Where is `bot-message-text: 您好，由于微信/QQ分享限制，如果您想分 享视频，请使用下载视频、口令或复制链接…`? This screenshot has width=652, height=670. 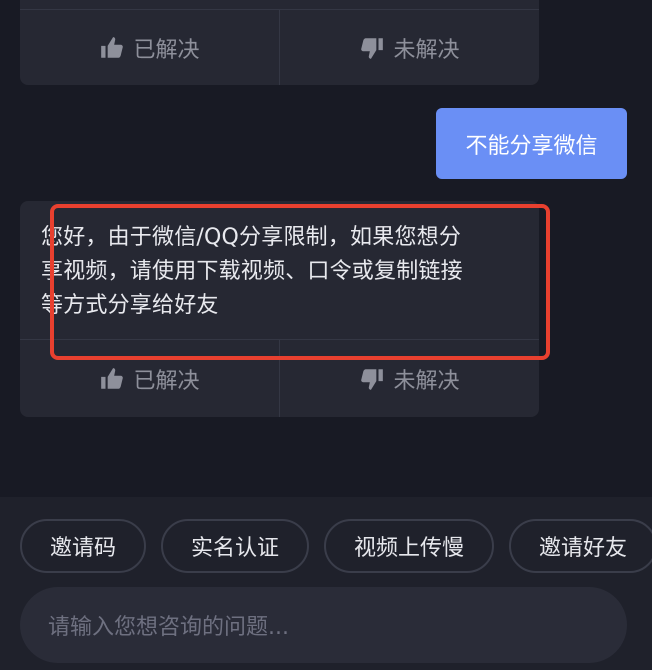 bot-message-text: 您好，由于微信/QQ分享限制，如果您想分 享视频，请使用下载视频、口令或复制链接… is located at coordinates (281, 272).